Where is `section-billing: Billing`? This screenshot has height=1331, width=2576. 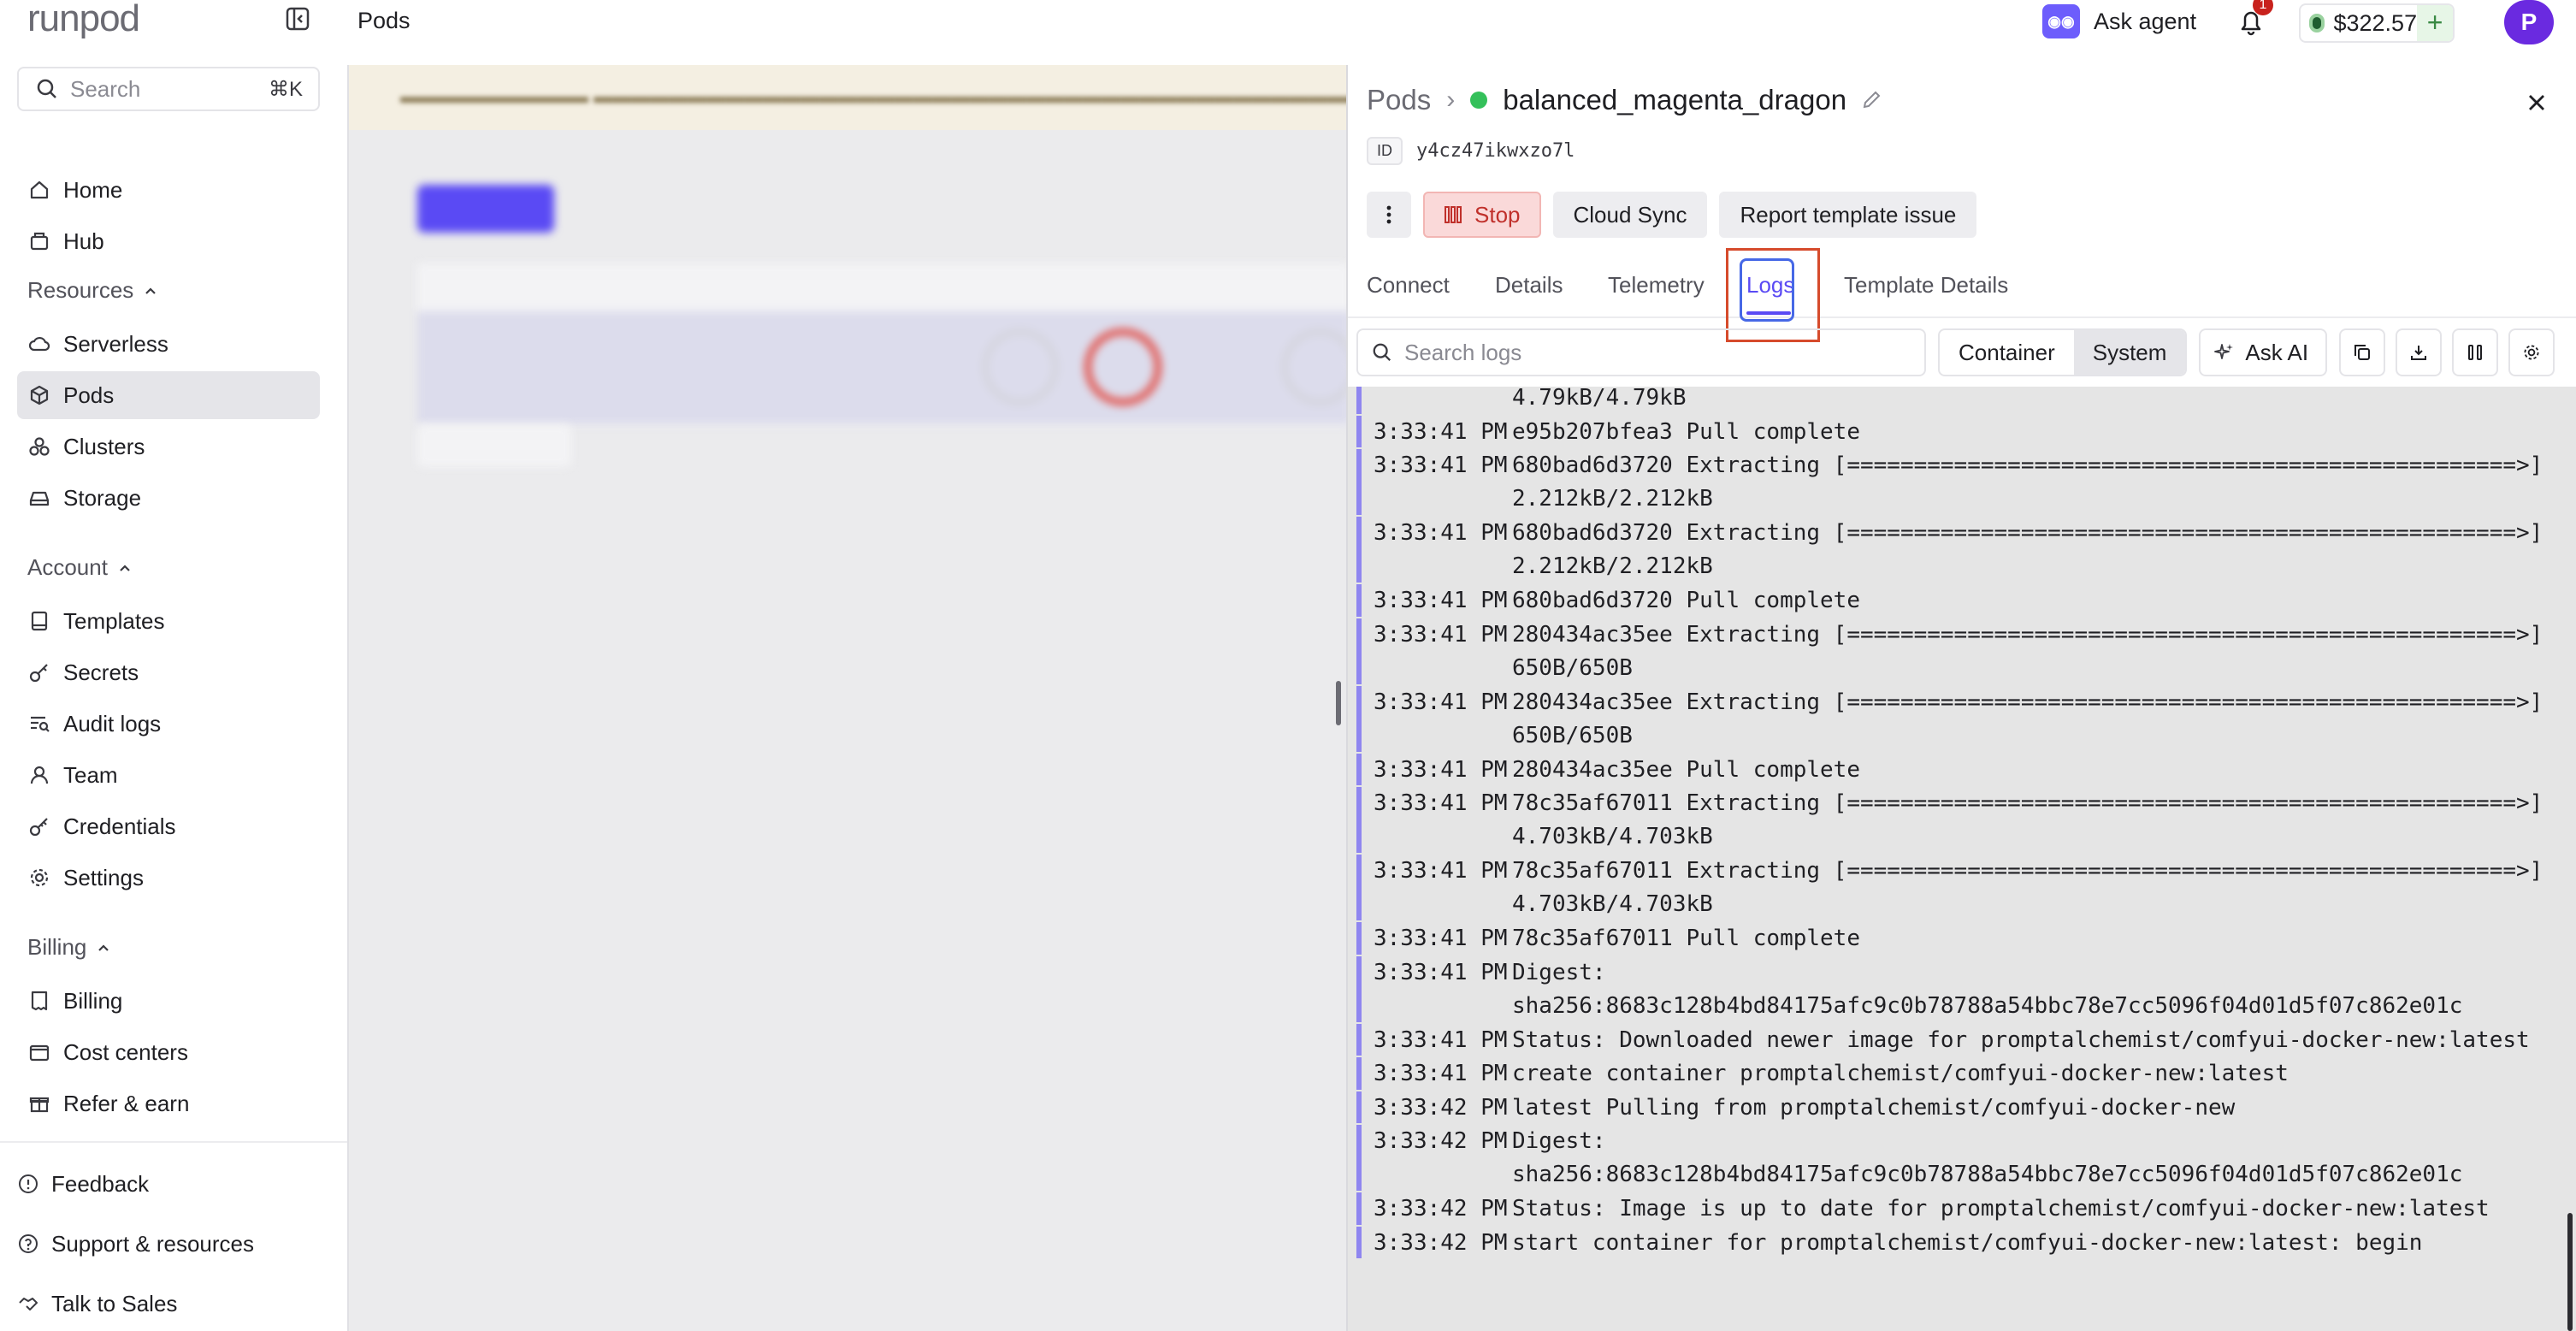
section-billing: Billing is located at coordinates (69, 948).